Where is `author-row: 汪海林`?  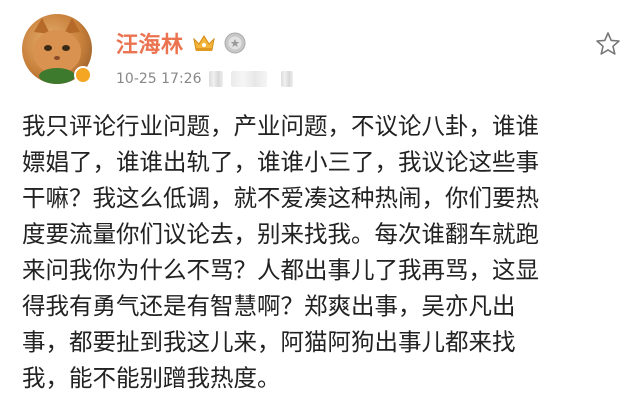 author-row: 汪海林 is located at coordinates (181, 43).